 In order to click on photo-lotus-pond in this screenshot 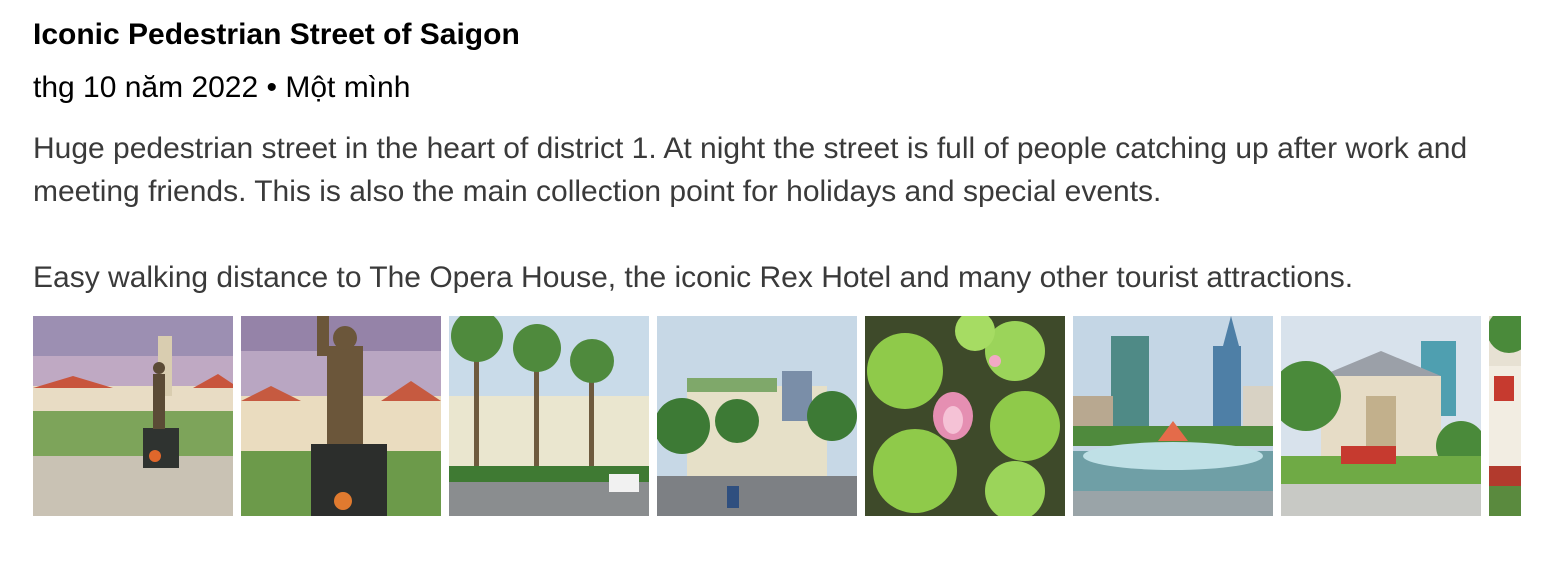, I will do `click(965, 416)`.